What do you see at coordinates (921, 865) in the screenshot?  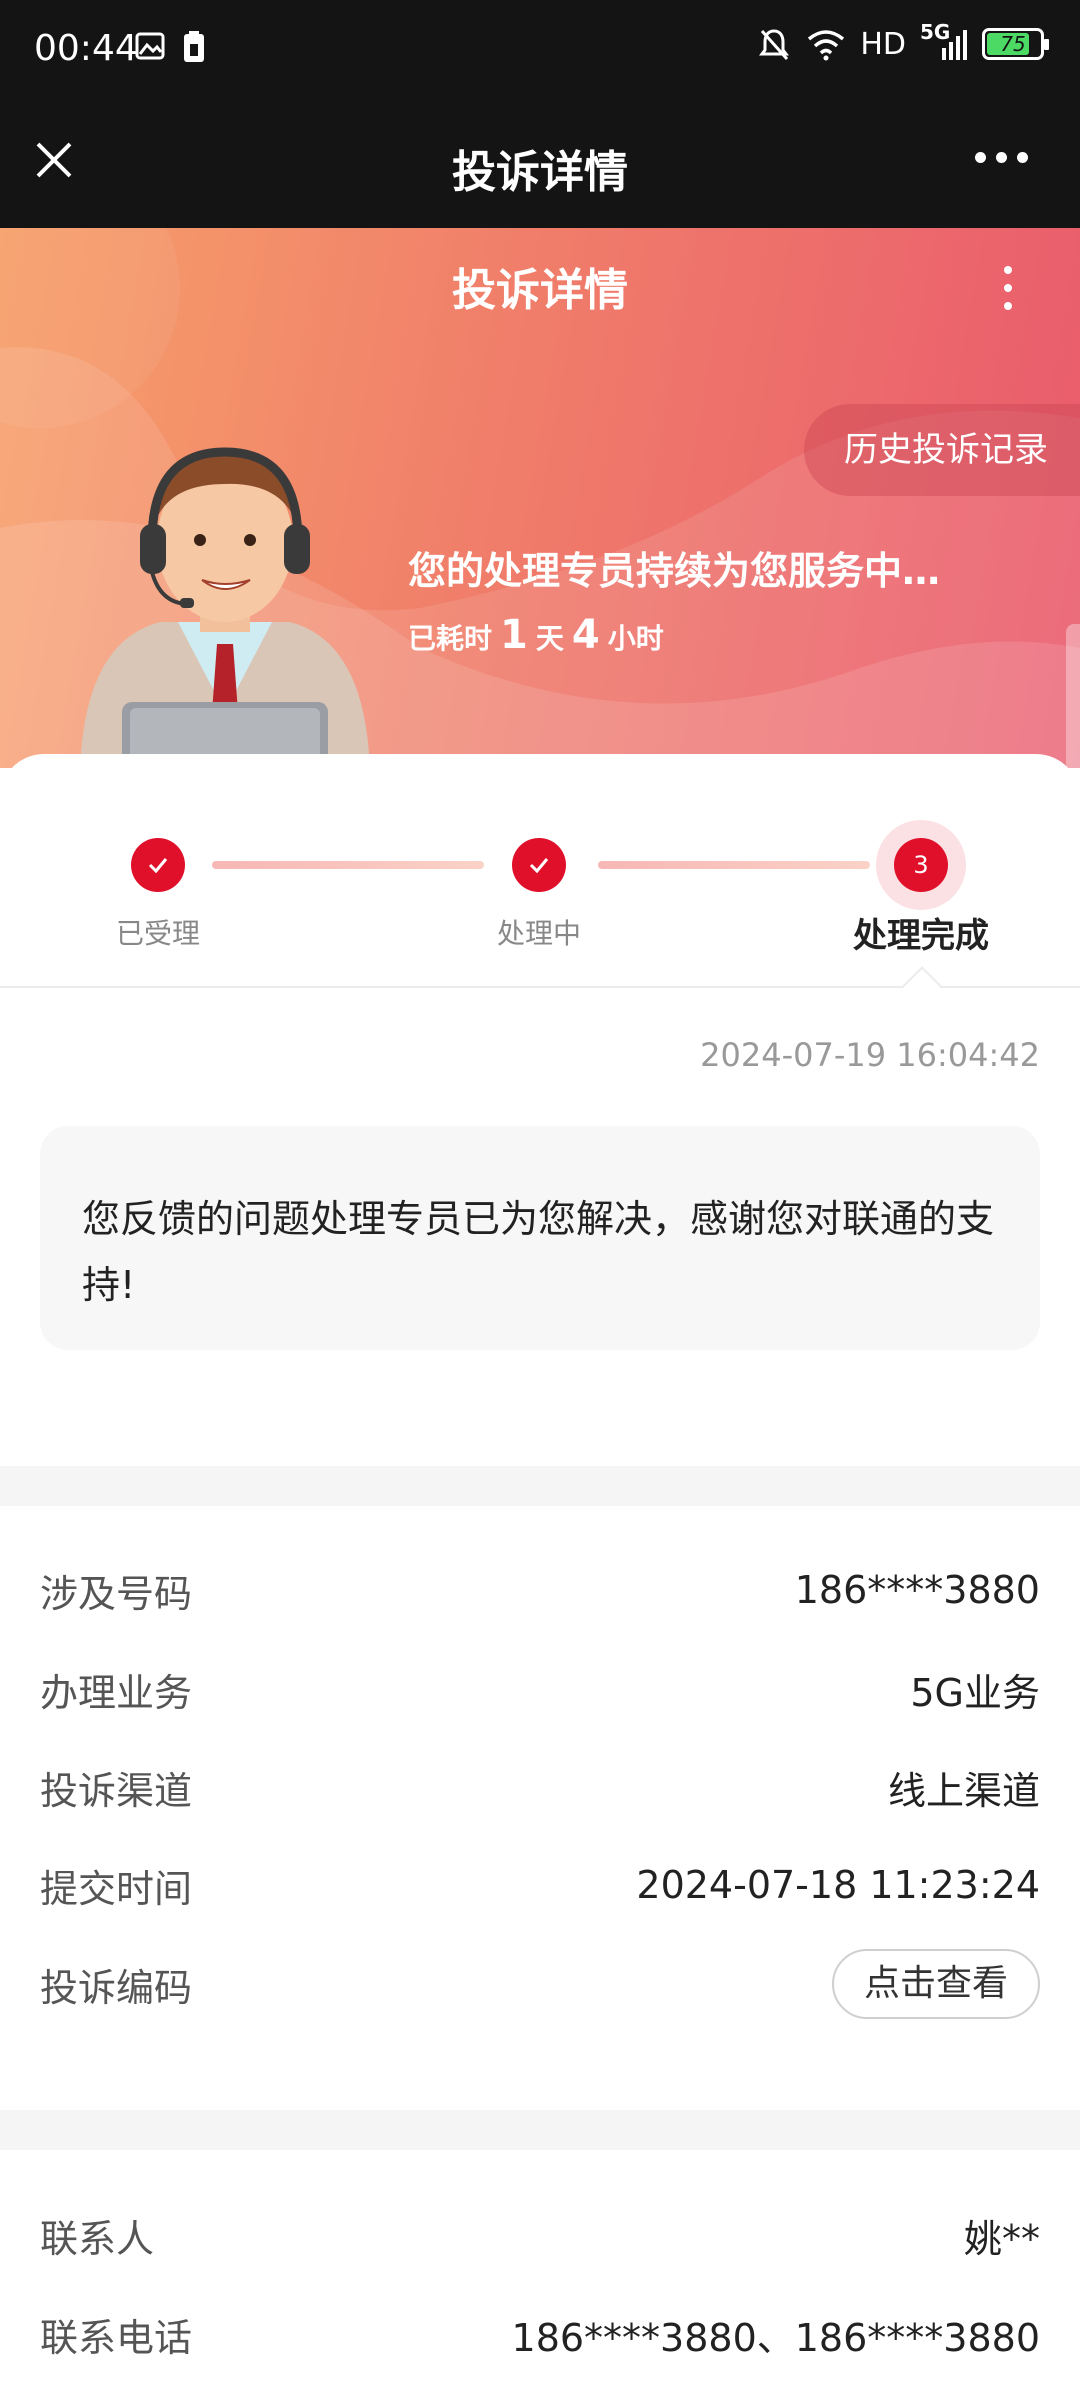 I see `step-3-number: 3` at bounding box center [921, 865].